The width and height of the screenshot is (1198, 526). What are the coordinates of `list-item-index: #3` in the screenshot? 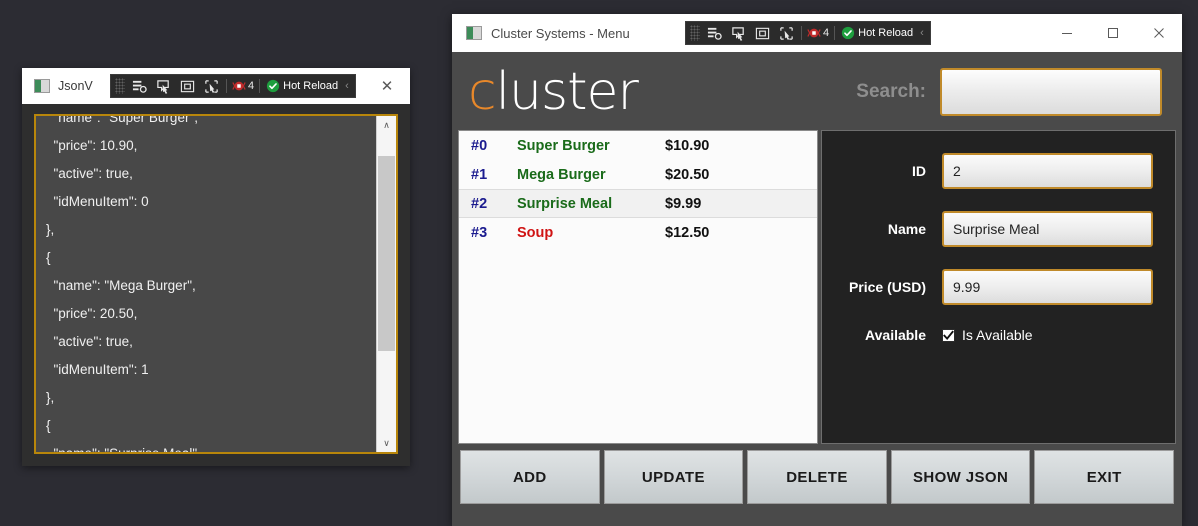 It's located at (479, 232).